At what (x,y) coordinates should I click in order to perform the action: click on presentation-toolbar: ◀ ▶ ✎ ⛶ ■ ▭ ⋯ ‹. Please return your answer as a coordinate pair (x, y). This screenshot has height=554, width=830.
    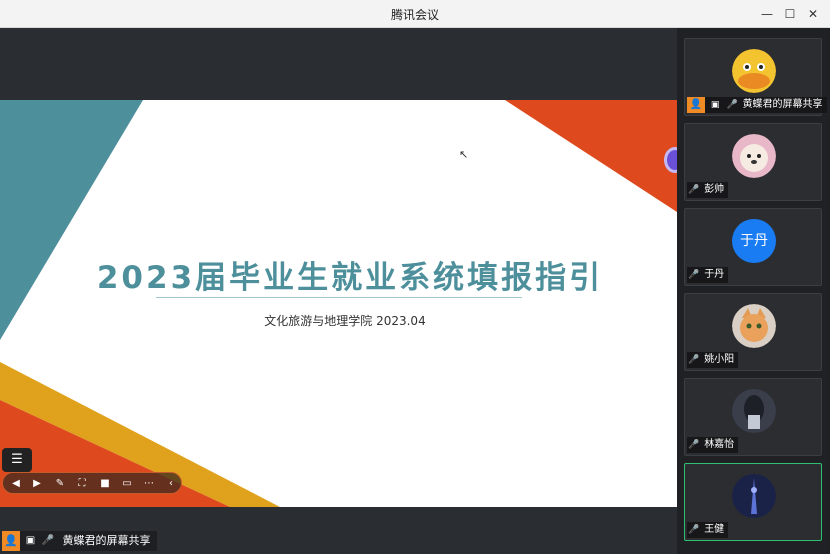
    Looking at the image, I should click on (92, 483).